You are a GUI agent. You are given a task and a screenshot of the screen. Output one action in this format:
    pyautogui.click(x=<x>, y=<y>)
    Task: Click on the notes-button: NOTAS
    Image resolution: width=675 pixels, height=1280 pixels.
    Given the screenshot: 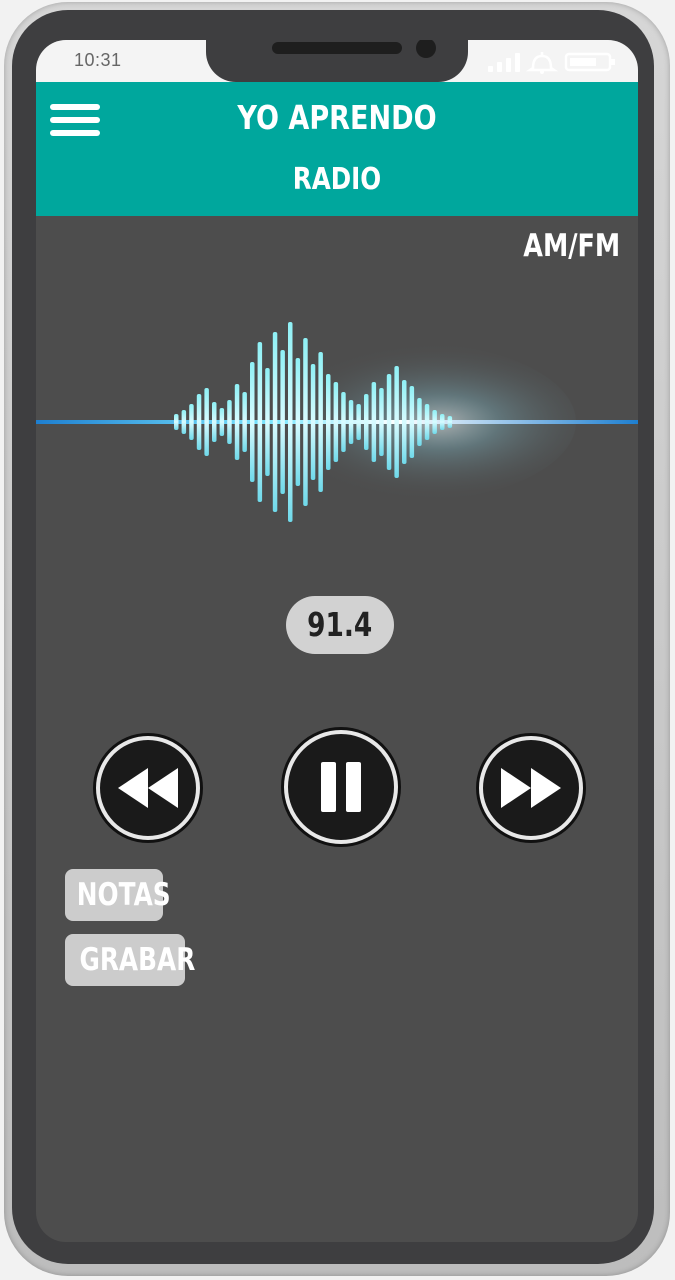 What is the action you would take?
    pyautogui.click(x=118, y=895)
    